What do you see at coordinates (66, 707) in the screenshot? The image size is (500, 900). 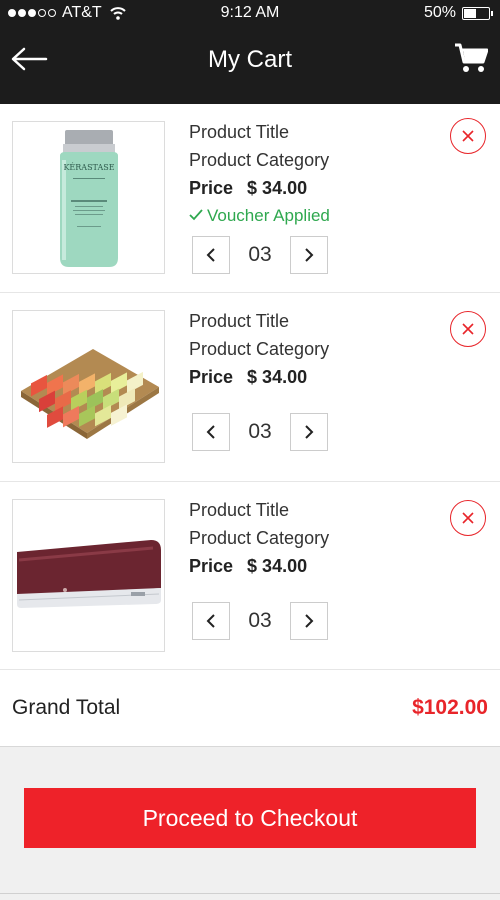 I see `grand-total-label: Grand Total` at bounding box center [66, 707].